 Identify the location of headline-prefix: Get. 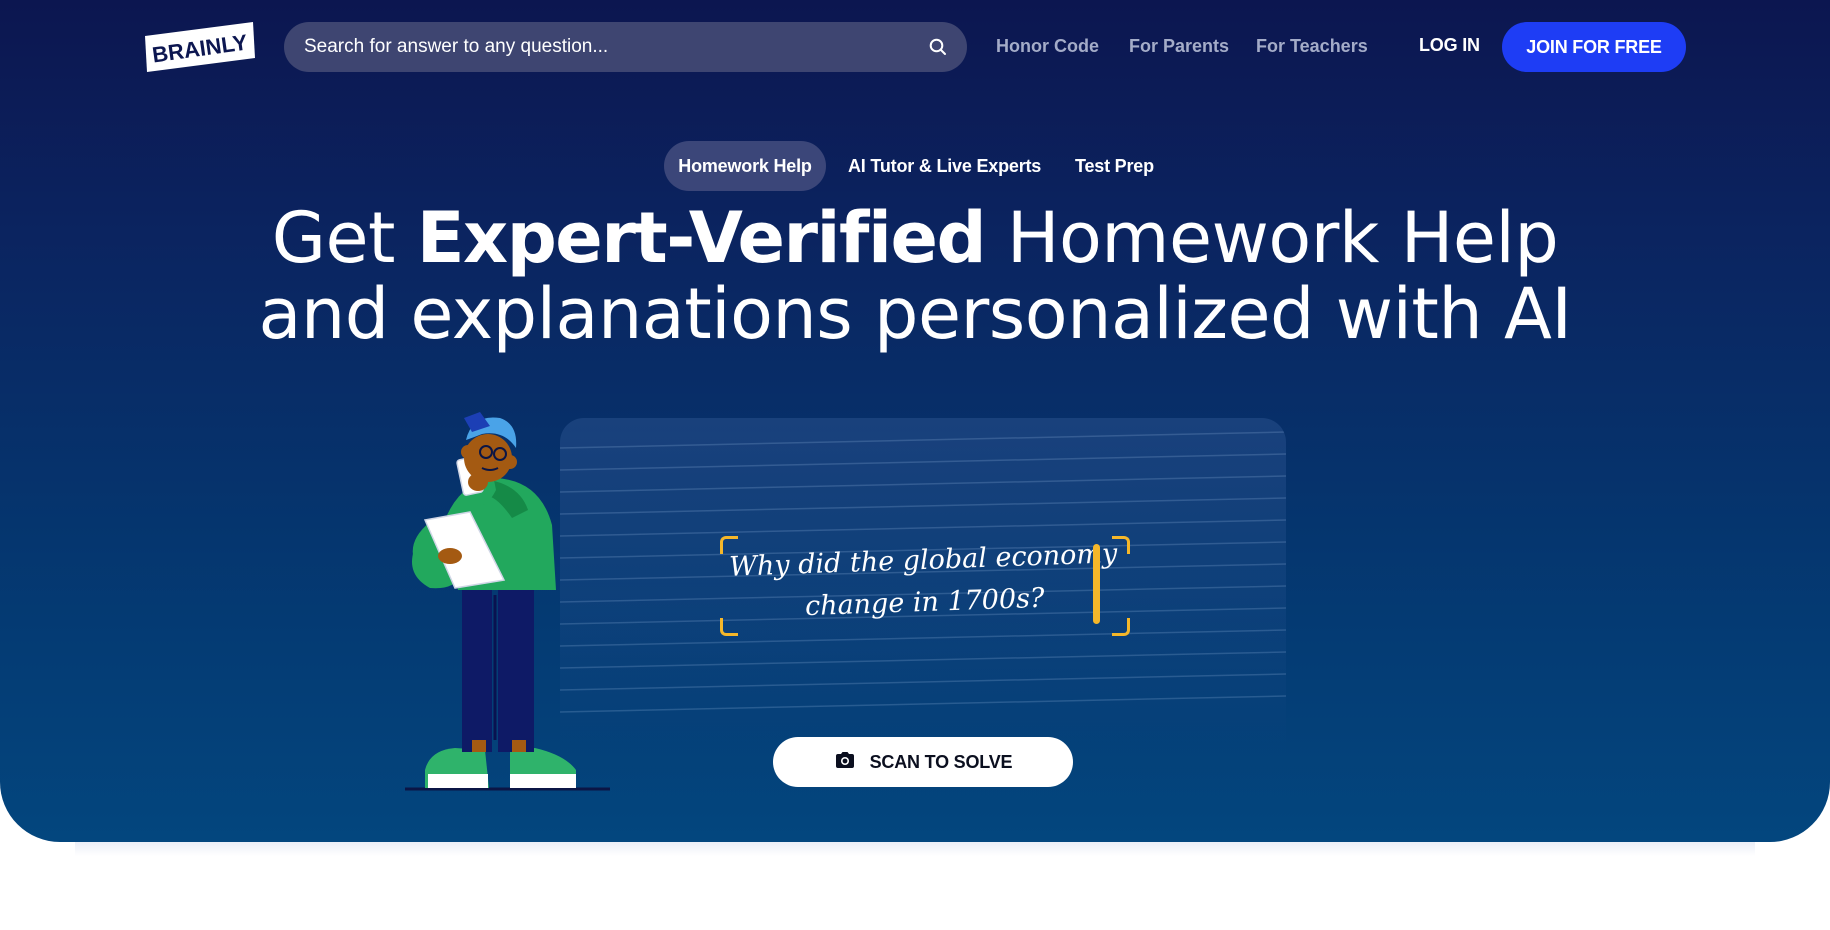
(344, 238).